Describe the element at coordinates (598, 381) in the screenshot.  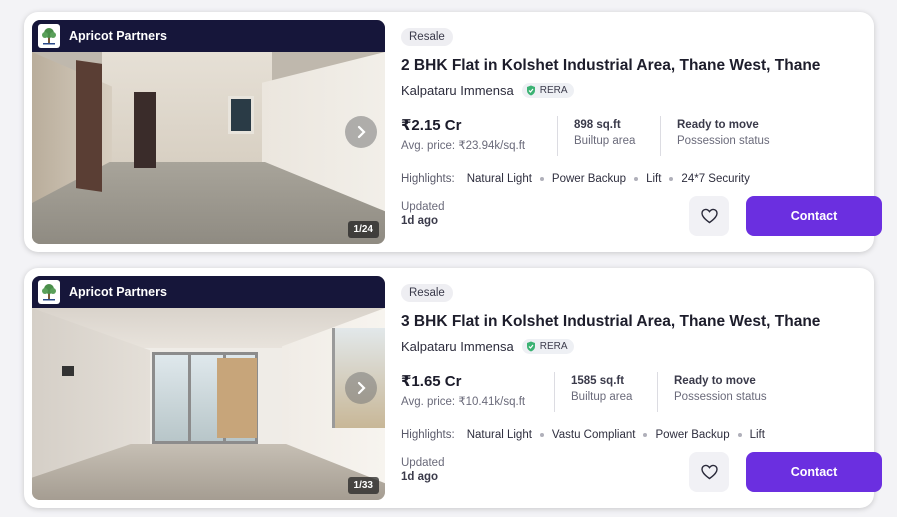
I see `builtup-area-value: 1585 sq.ft` at that location.